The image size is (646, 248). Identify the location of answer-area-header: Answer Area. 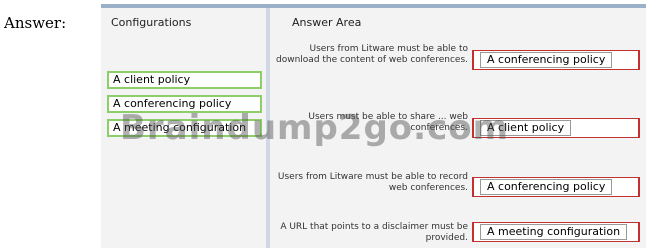
(327, 22).